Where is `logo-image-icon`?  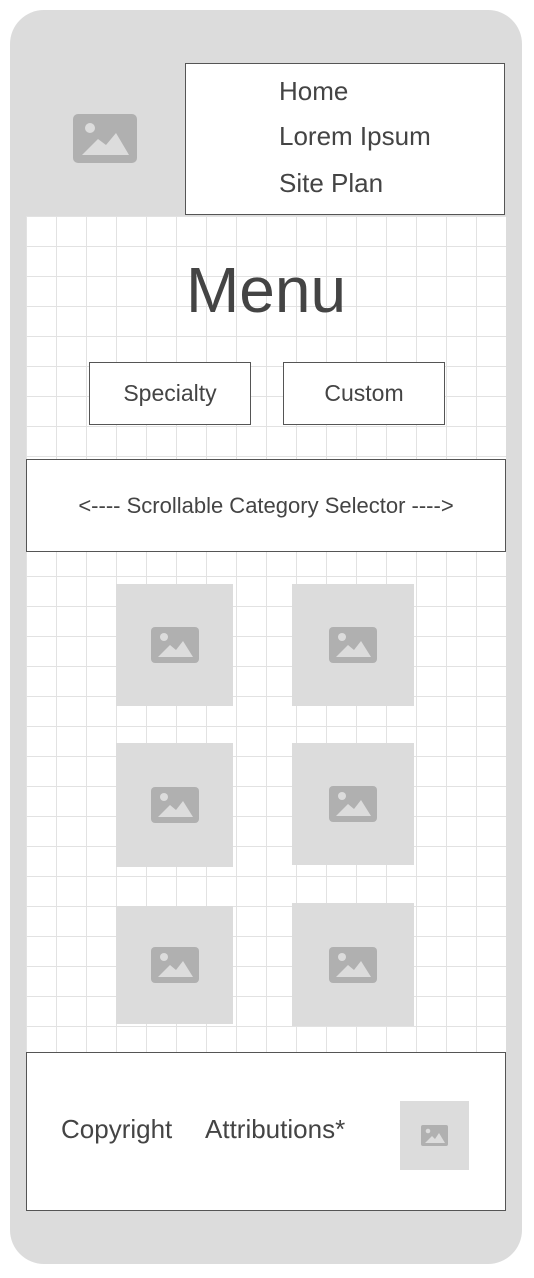
logo-image-icon is located at coordinates (105, 138).